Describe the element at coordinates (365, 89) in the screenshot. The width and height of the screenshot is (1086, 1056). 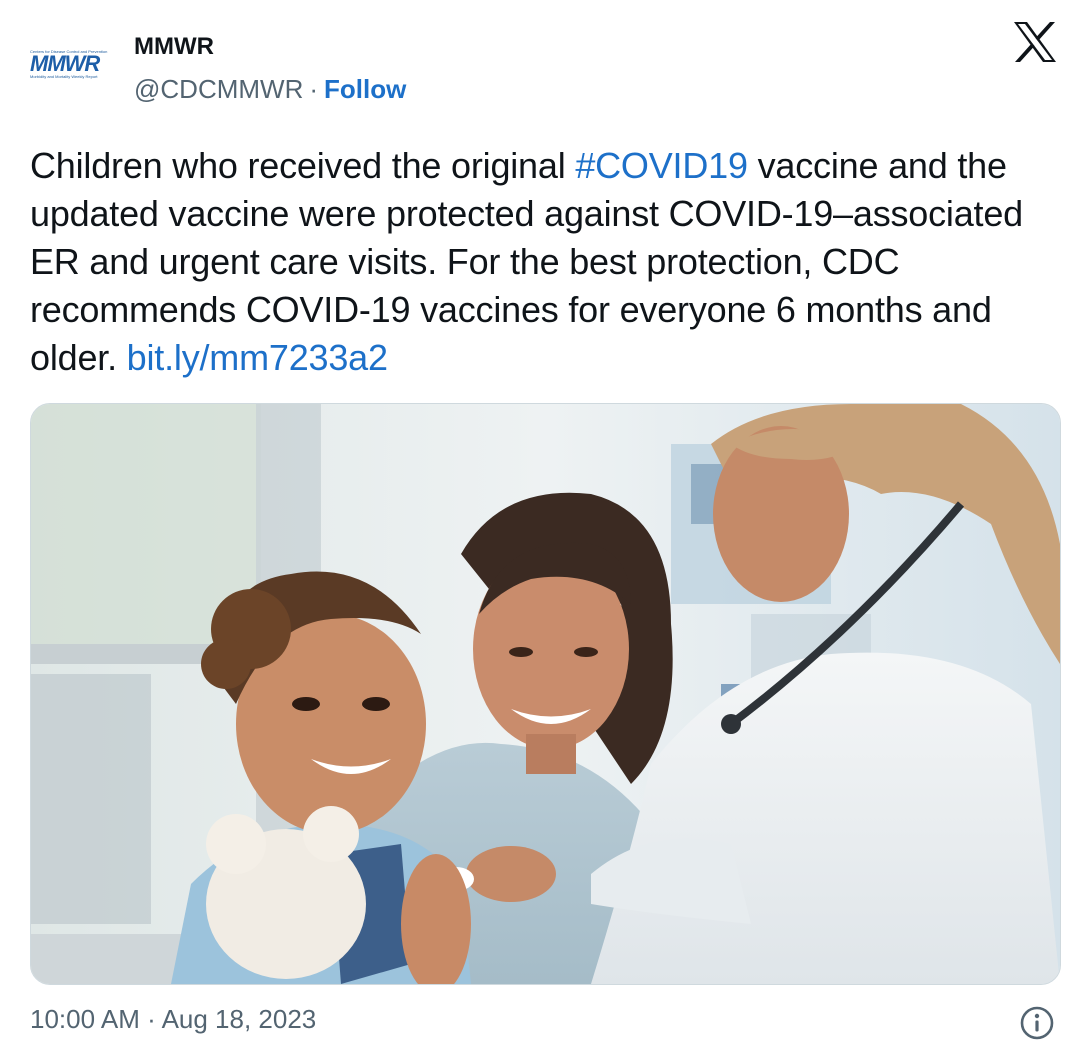
I see `follow-button: Follow` at that location.